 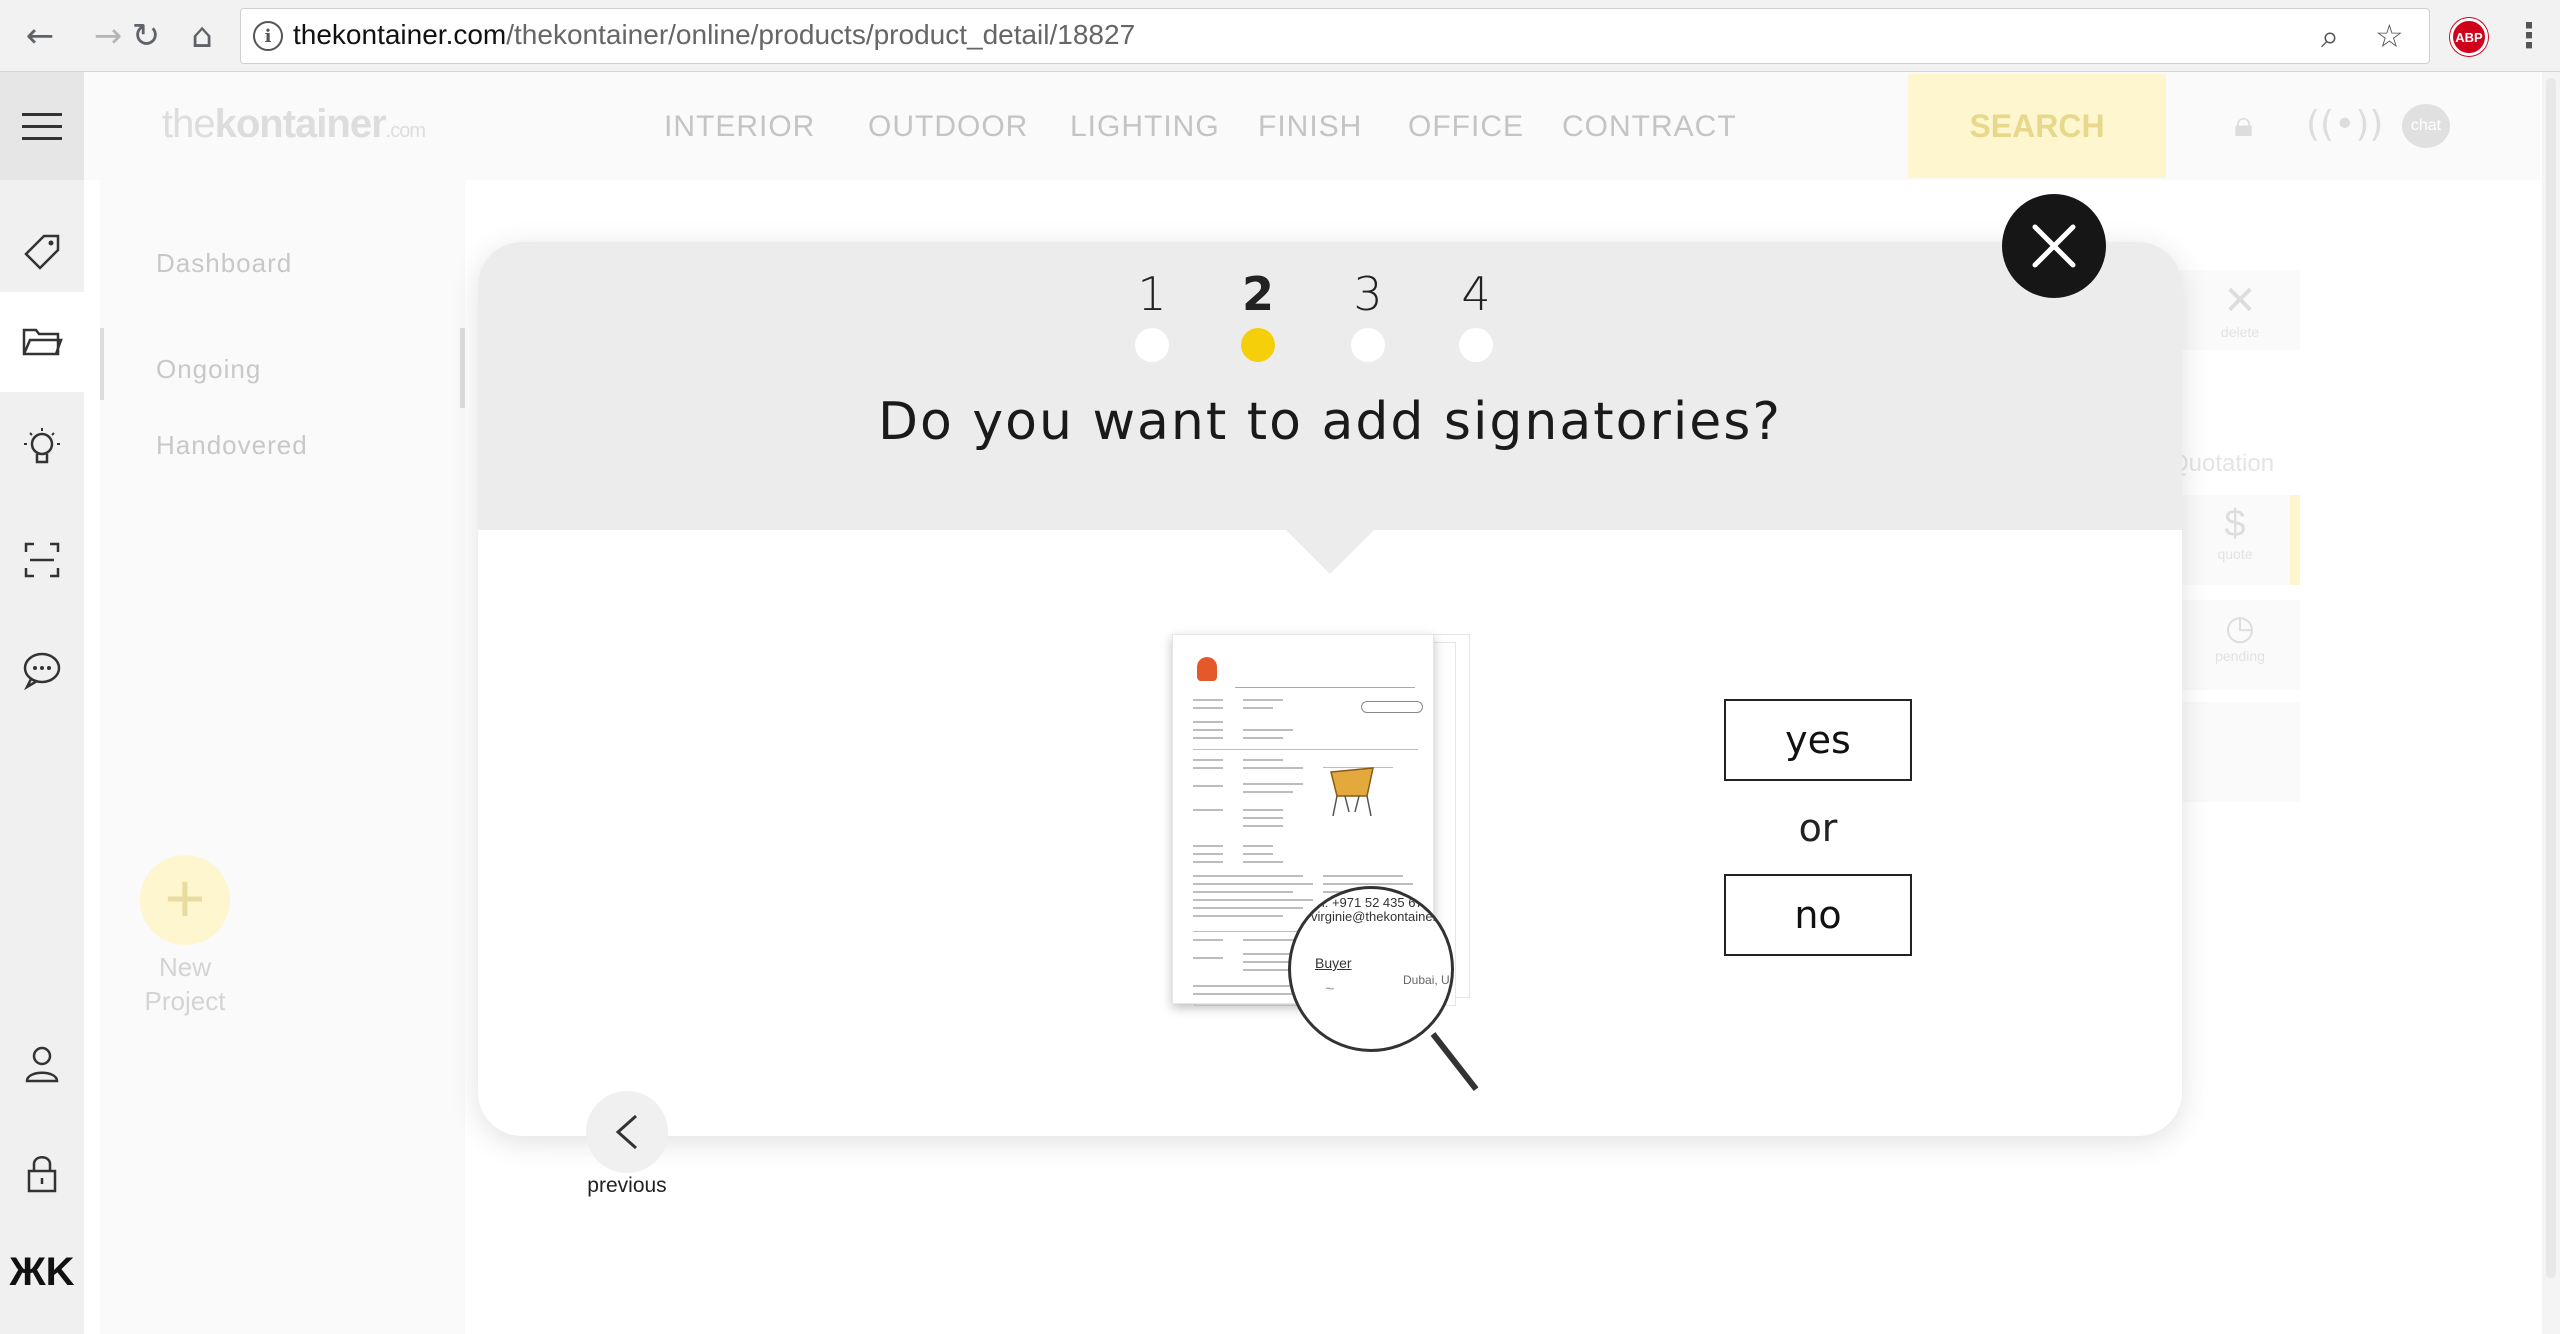 What do you see at coordinates (42, 252) in the screenshot?
I see `tag-icon` at bounding box center [42, 252].